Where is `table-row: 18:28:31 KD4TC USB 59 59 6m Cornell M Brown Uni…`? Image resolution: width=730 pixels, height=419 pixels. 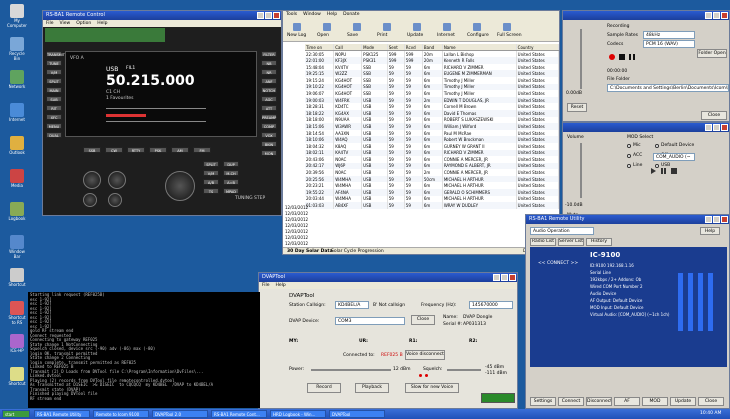 table-row: 18:28:31 KD4TC USB 59 59 6m Cornell M Brown Uni… is located at coordinates (432, 106).